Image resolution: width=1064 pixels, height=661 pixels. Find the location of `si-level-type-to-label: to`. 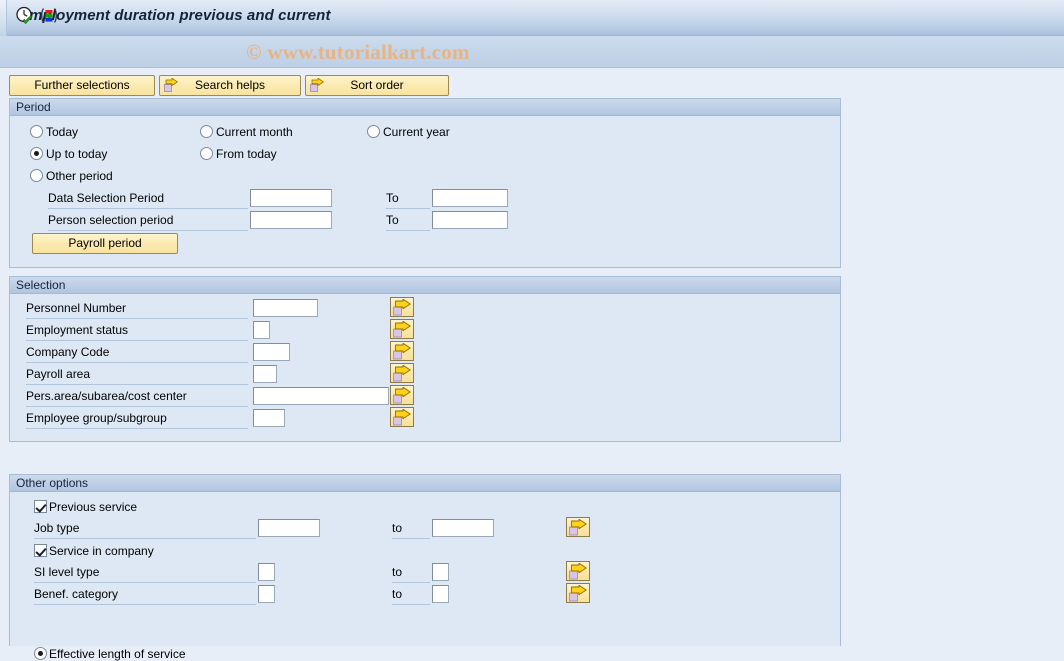

si-level-type-to-label: to is located at coordinates (411, 574).